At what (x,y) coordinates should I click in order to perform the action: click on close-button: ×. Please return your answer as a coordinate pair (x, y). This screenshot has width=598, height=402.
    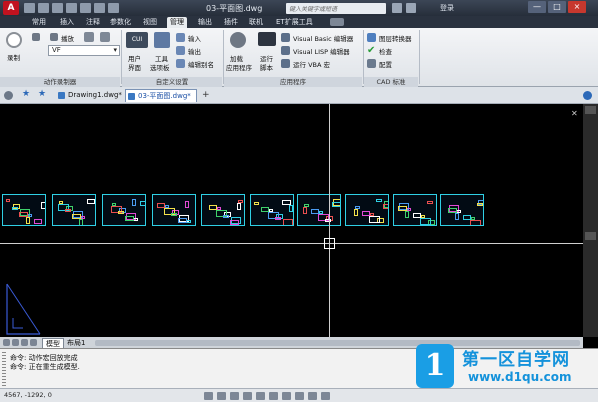
    Looking at the image, I should click on (577, 7).